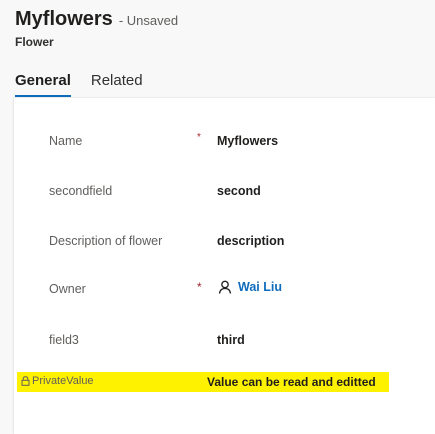 The width and height of the screenshot is (435, 434). I want to click on field-label-name: Name, so click(66, 141).